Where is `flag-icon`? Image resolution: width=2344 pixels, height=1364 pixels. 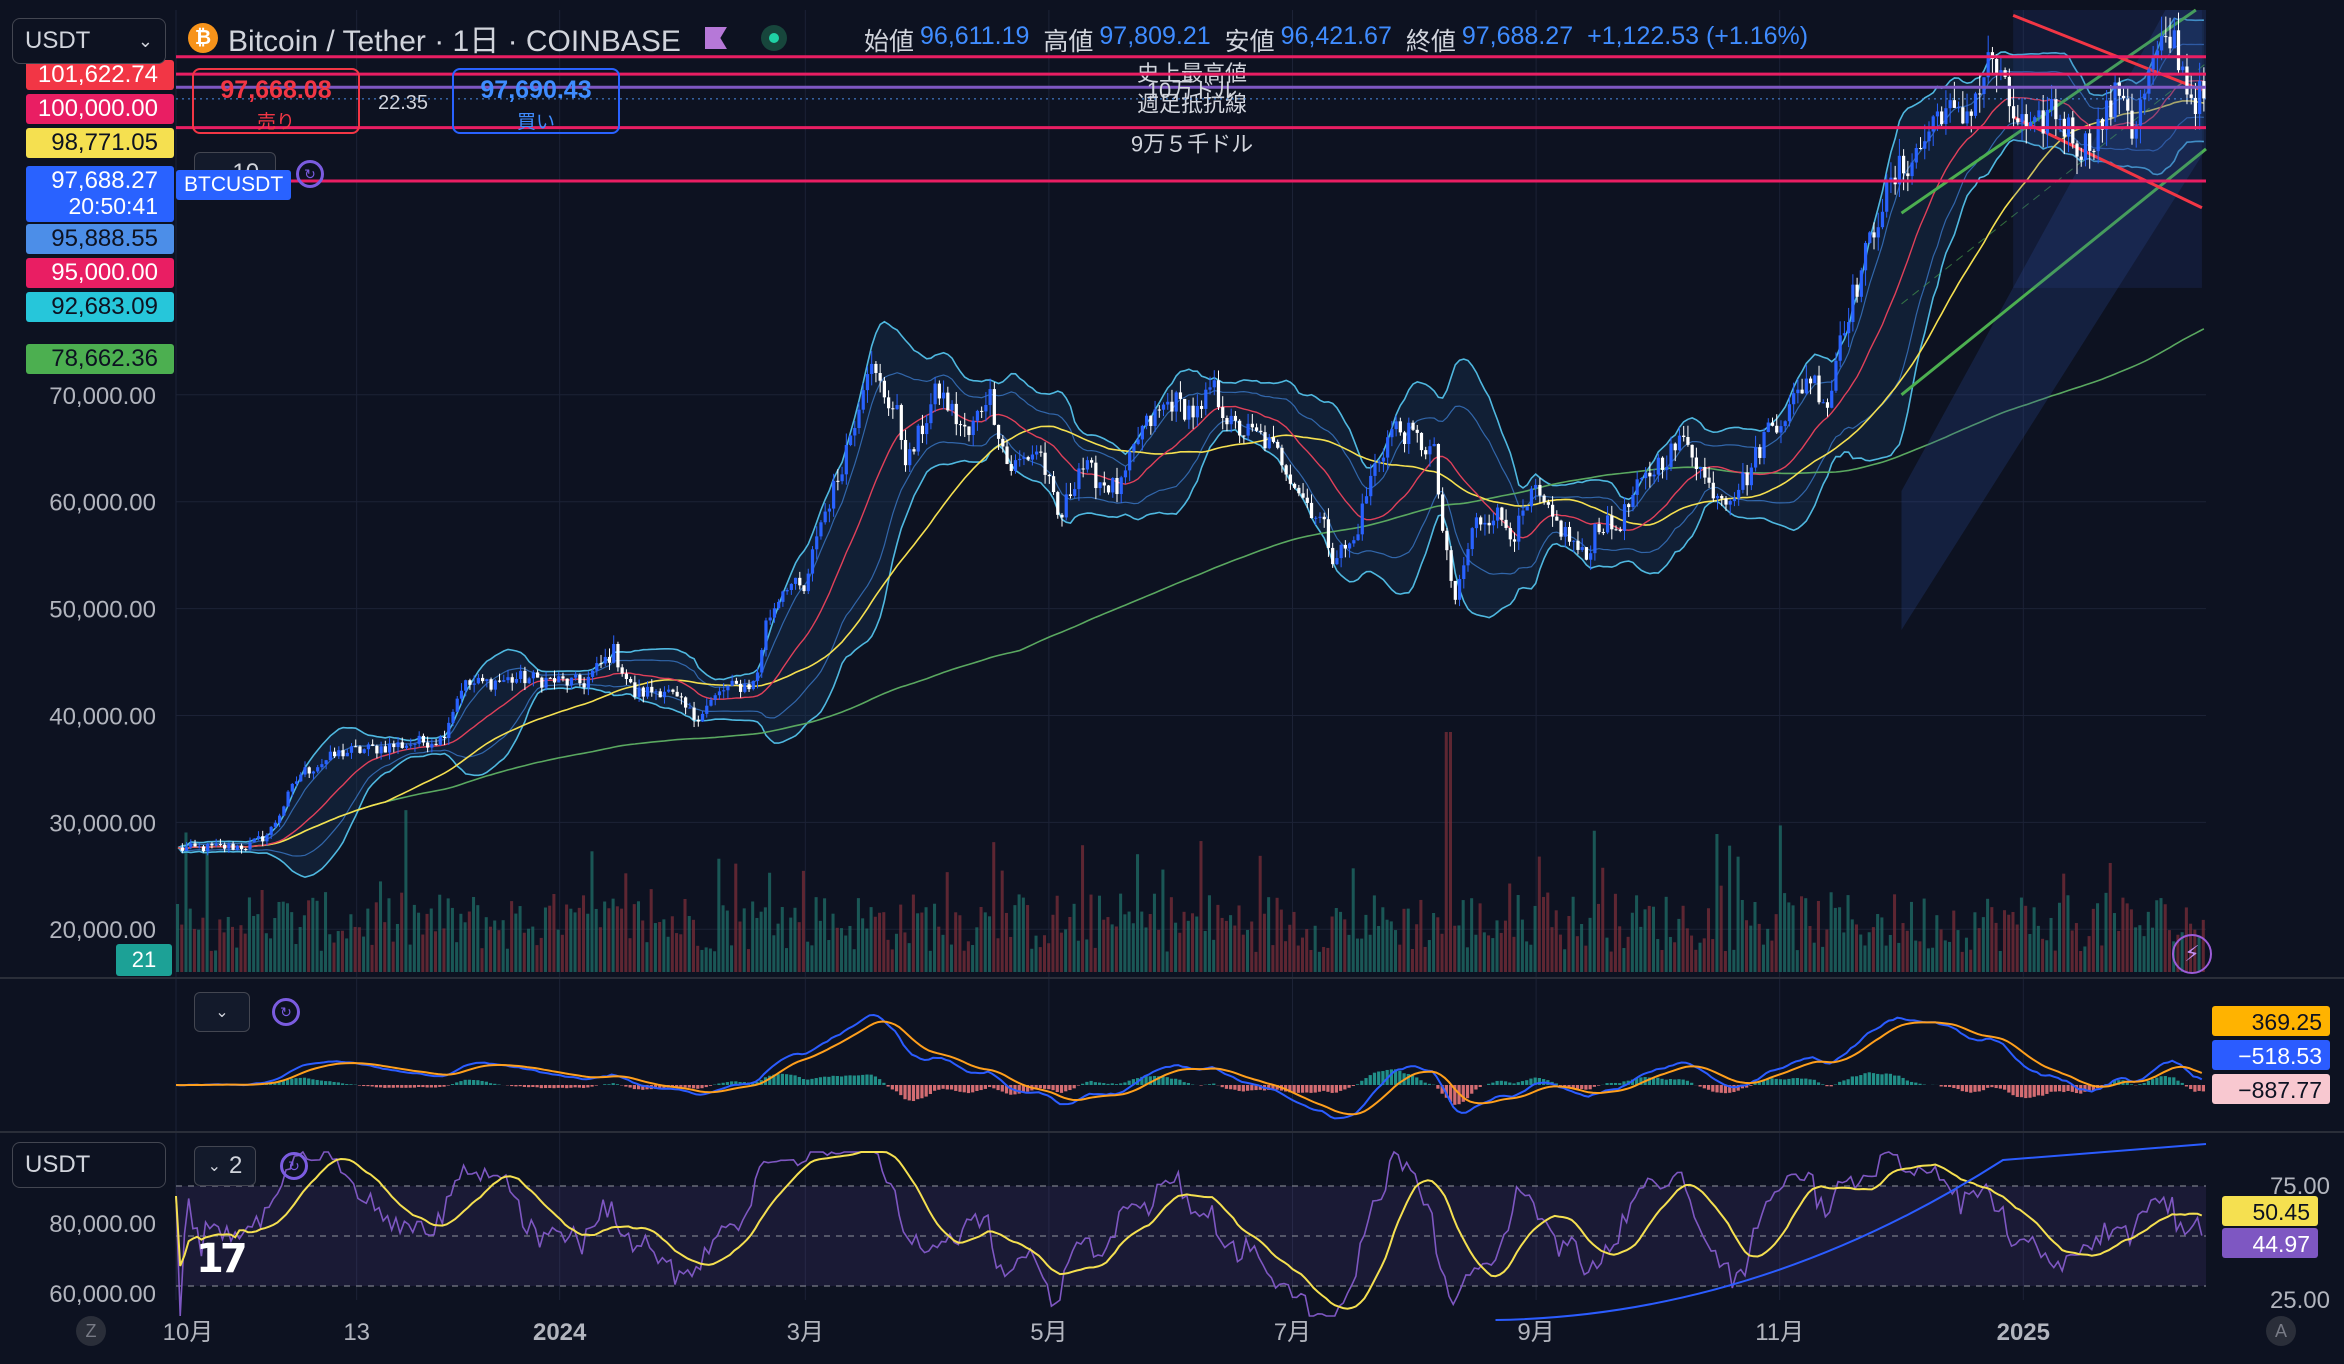
flag-icon is located at coordinates (715, 38).